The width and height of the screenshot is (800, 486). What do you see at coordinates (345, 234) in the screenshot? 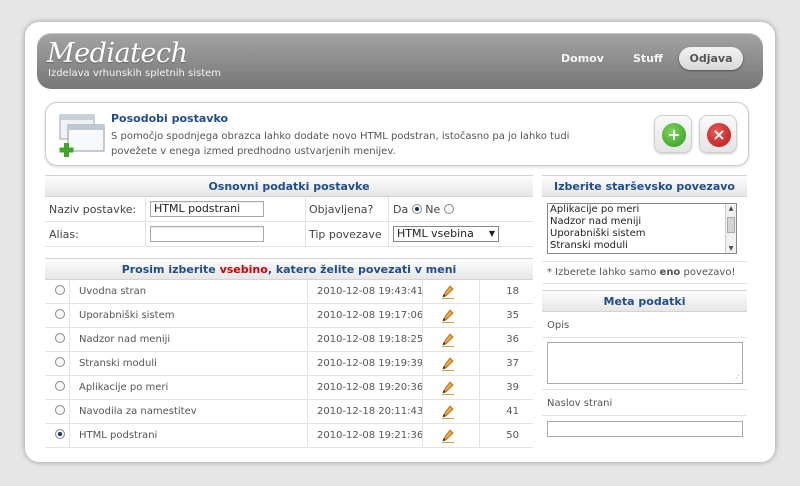
I see `link-type-label: Tip povezave` at bounding box center [345, 234].